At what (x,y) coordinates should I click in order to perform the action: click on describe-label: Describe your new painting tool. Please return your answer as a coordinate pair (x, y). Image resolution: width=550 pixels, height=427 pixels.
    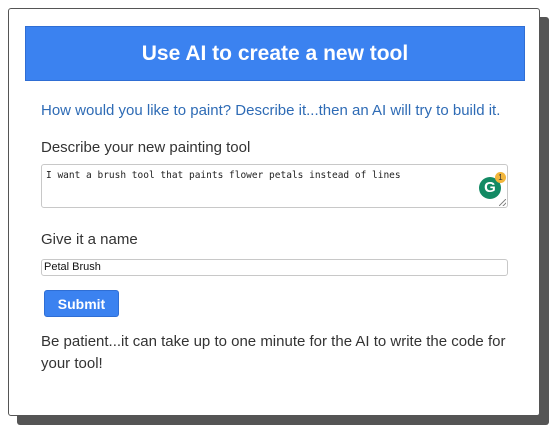
    Looking at the image, I should click on (146, 147).